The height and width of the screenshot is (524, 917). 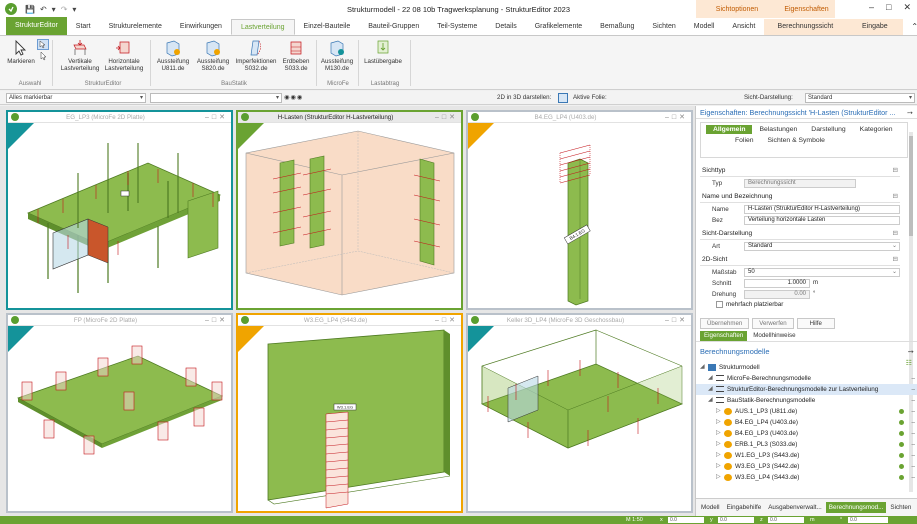 What do you see at coordinates (910, 112) in the screenshot?
I see `pin-icon: ➙` at bounding box center [910, 112].